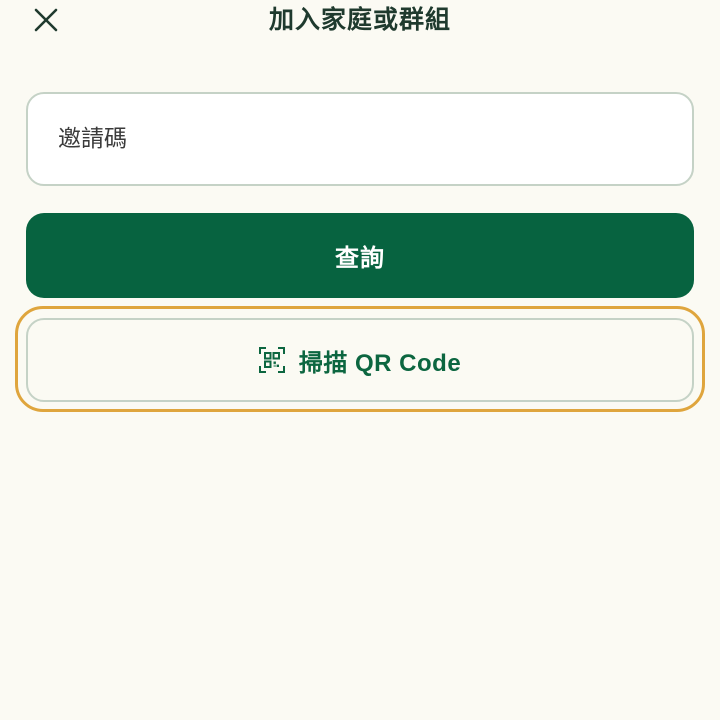  What do you see at coordinates (380, 363) in the screenshot?
I see `scan-qr-code-label: 掃描 QR Code` at bounding box center [380, 363].